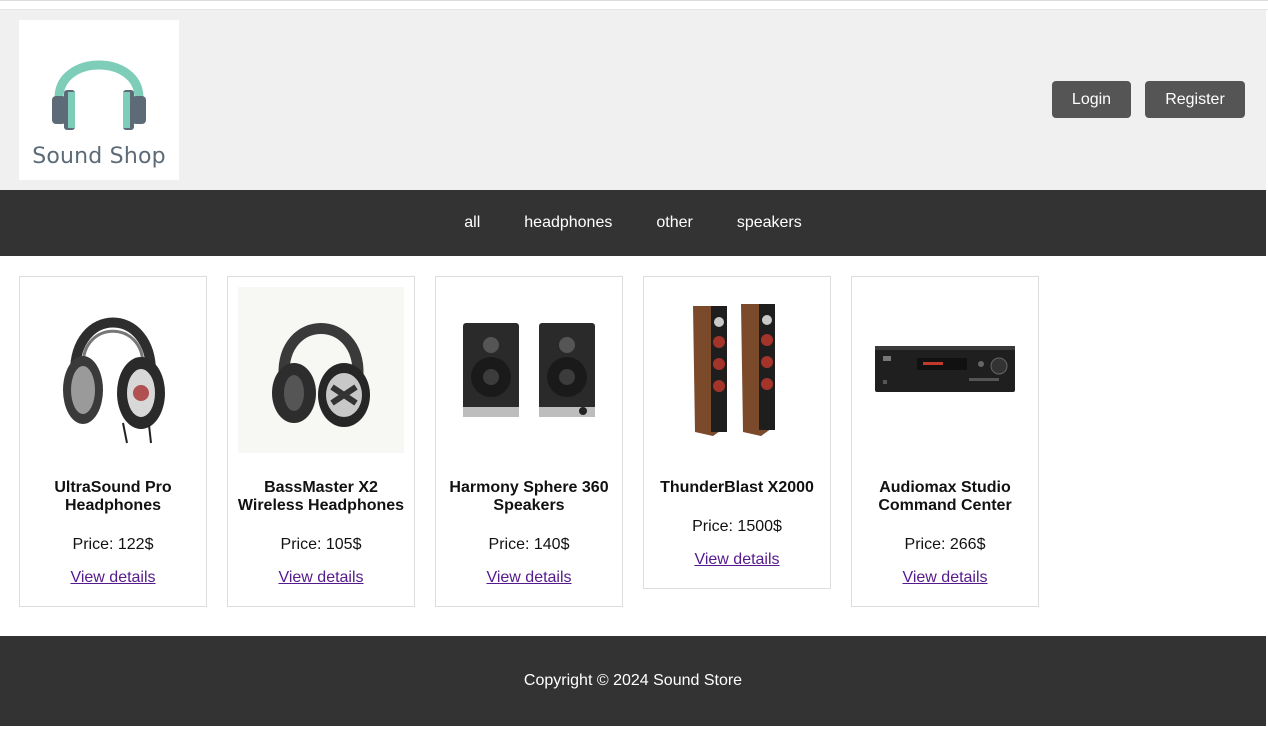  Describe the element at coordinates (737, 487) in the screenshot. I see `product-name: ThunderBlast X2000` at that location.